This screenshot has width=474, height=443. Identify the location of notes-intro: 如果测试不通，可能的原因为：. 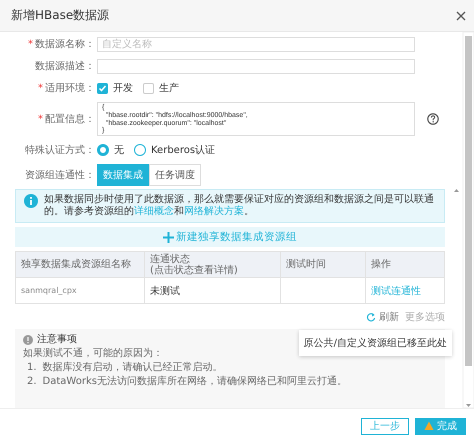
(93, 354).